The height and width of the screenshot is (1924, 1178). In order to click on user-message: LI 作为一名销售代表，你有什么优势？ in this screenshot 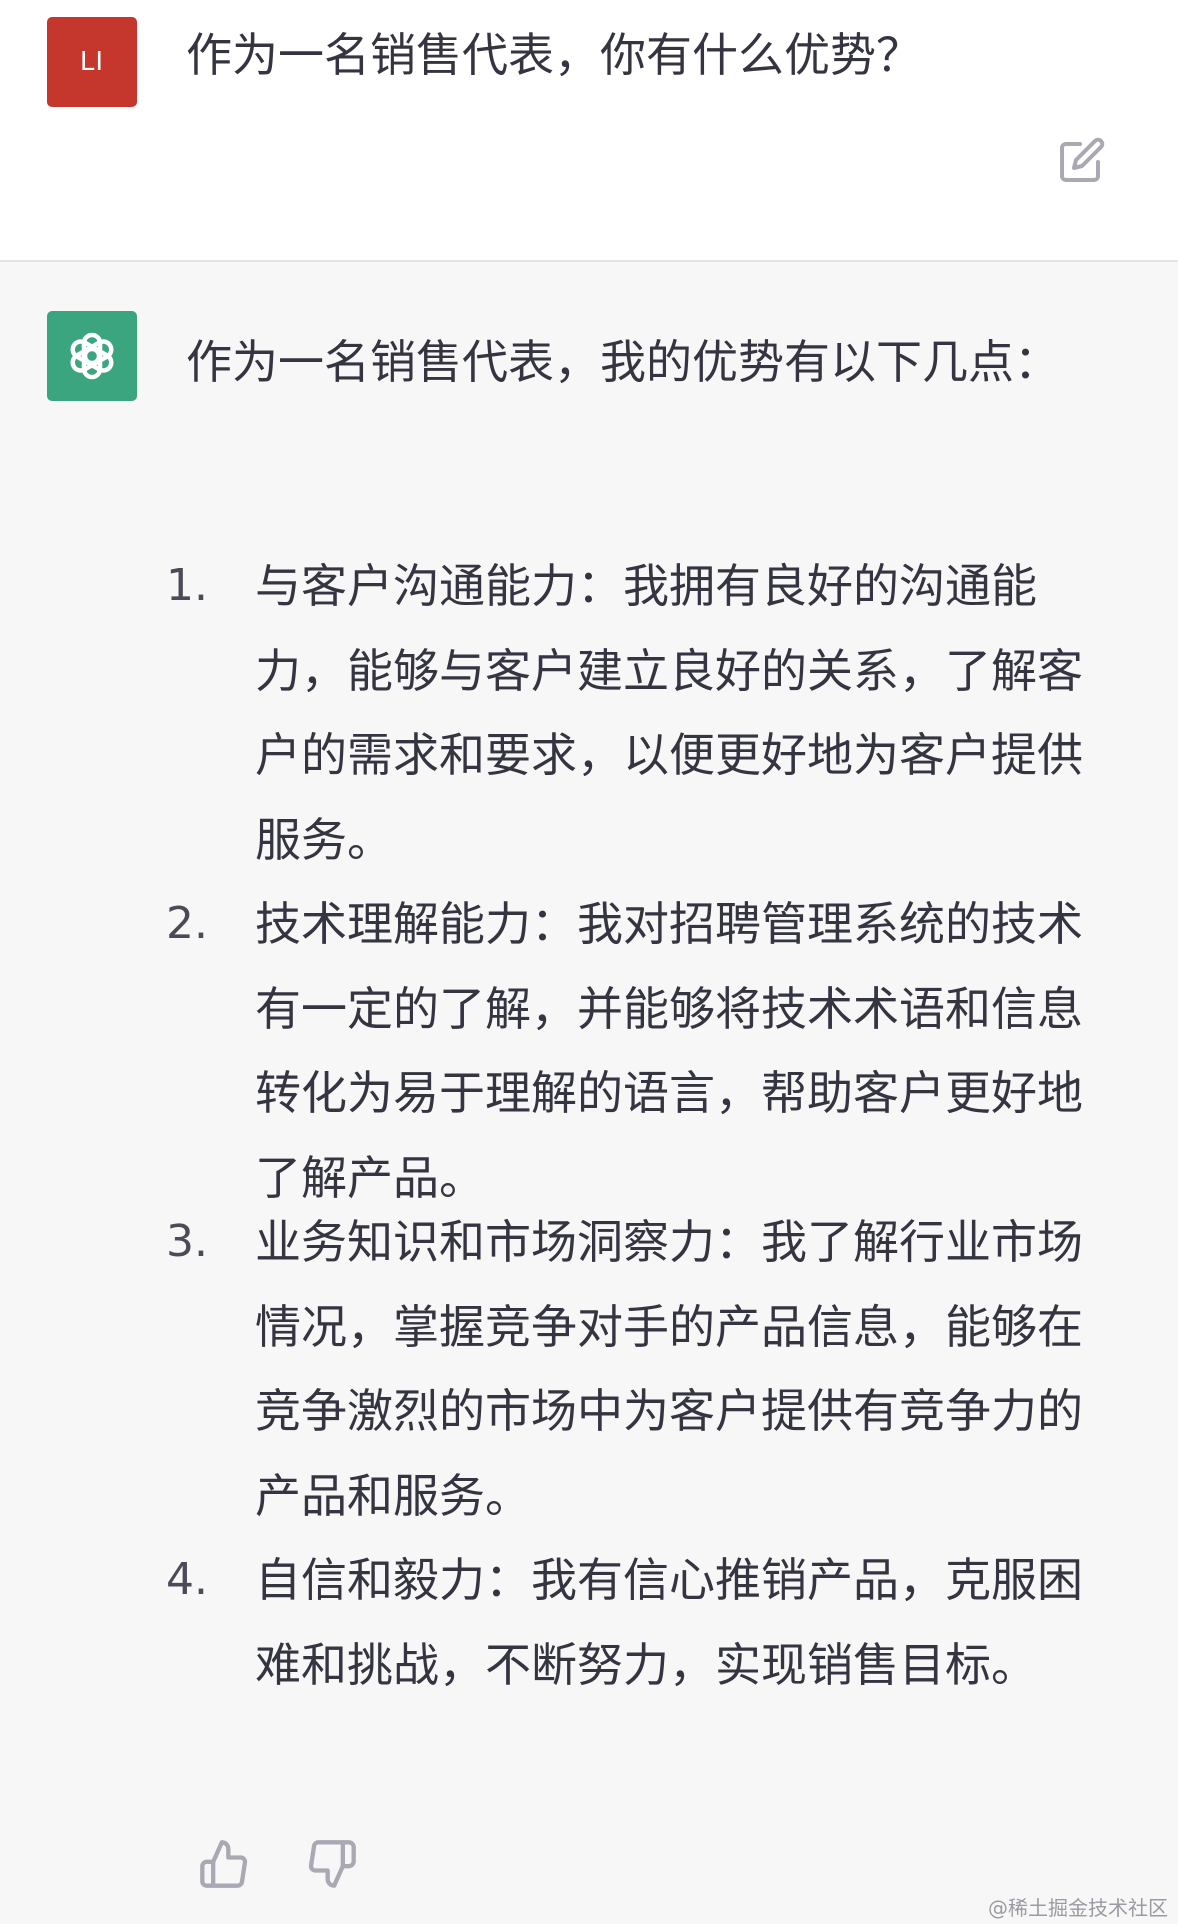, I will do `click(589, 130)`.